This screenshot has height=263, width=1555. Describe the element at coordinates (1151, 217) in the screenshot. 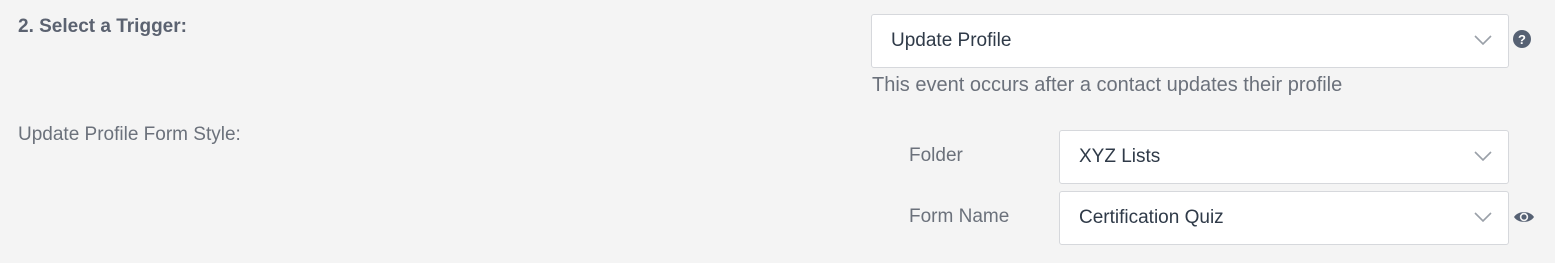

I see `form-name-select-value: Certification Quiz` at that location.